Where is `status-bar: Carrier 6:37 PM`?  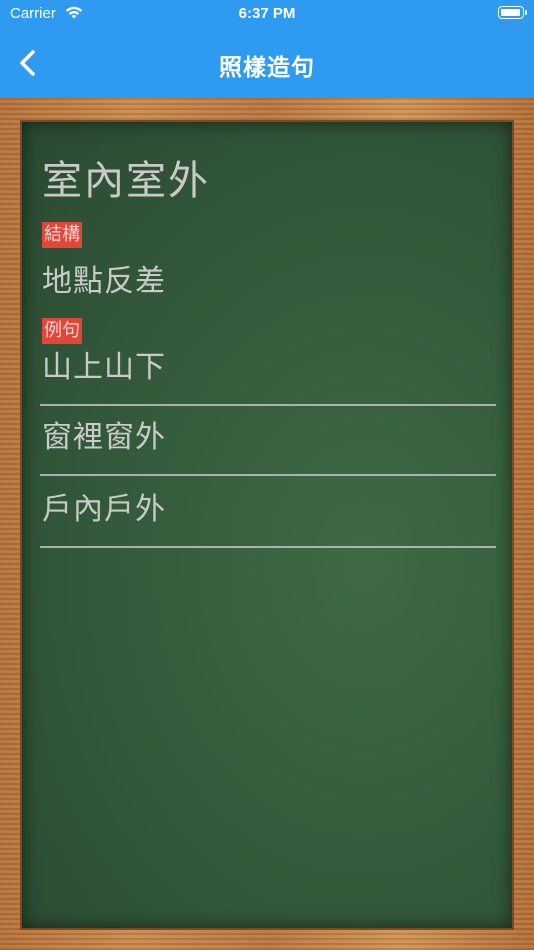
status-bar: Carrier 6:37 PM is located at coordinates (267, 14).